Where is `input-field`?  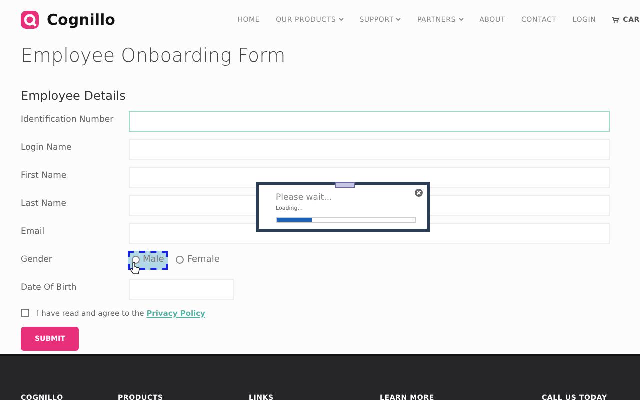
input-field is located at coordinates (369, 121).